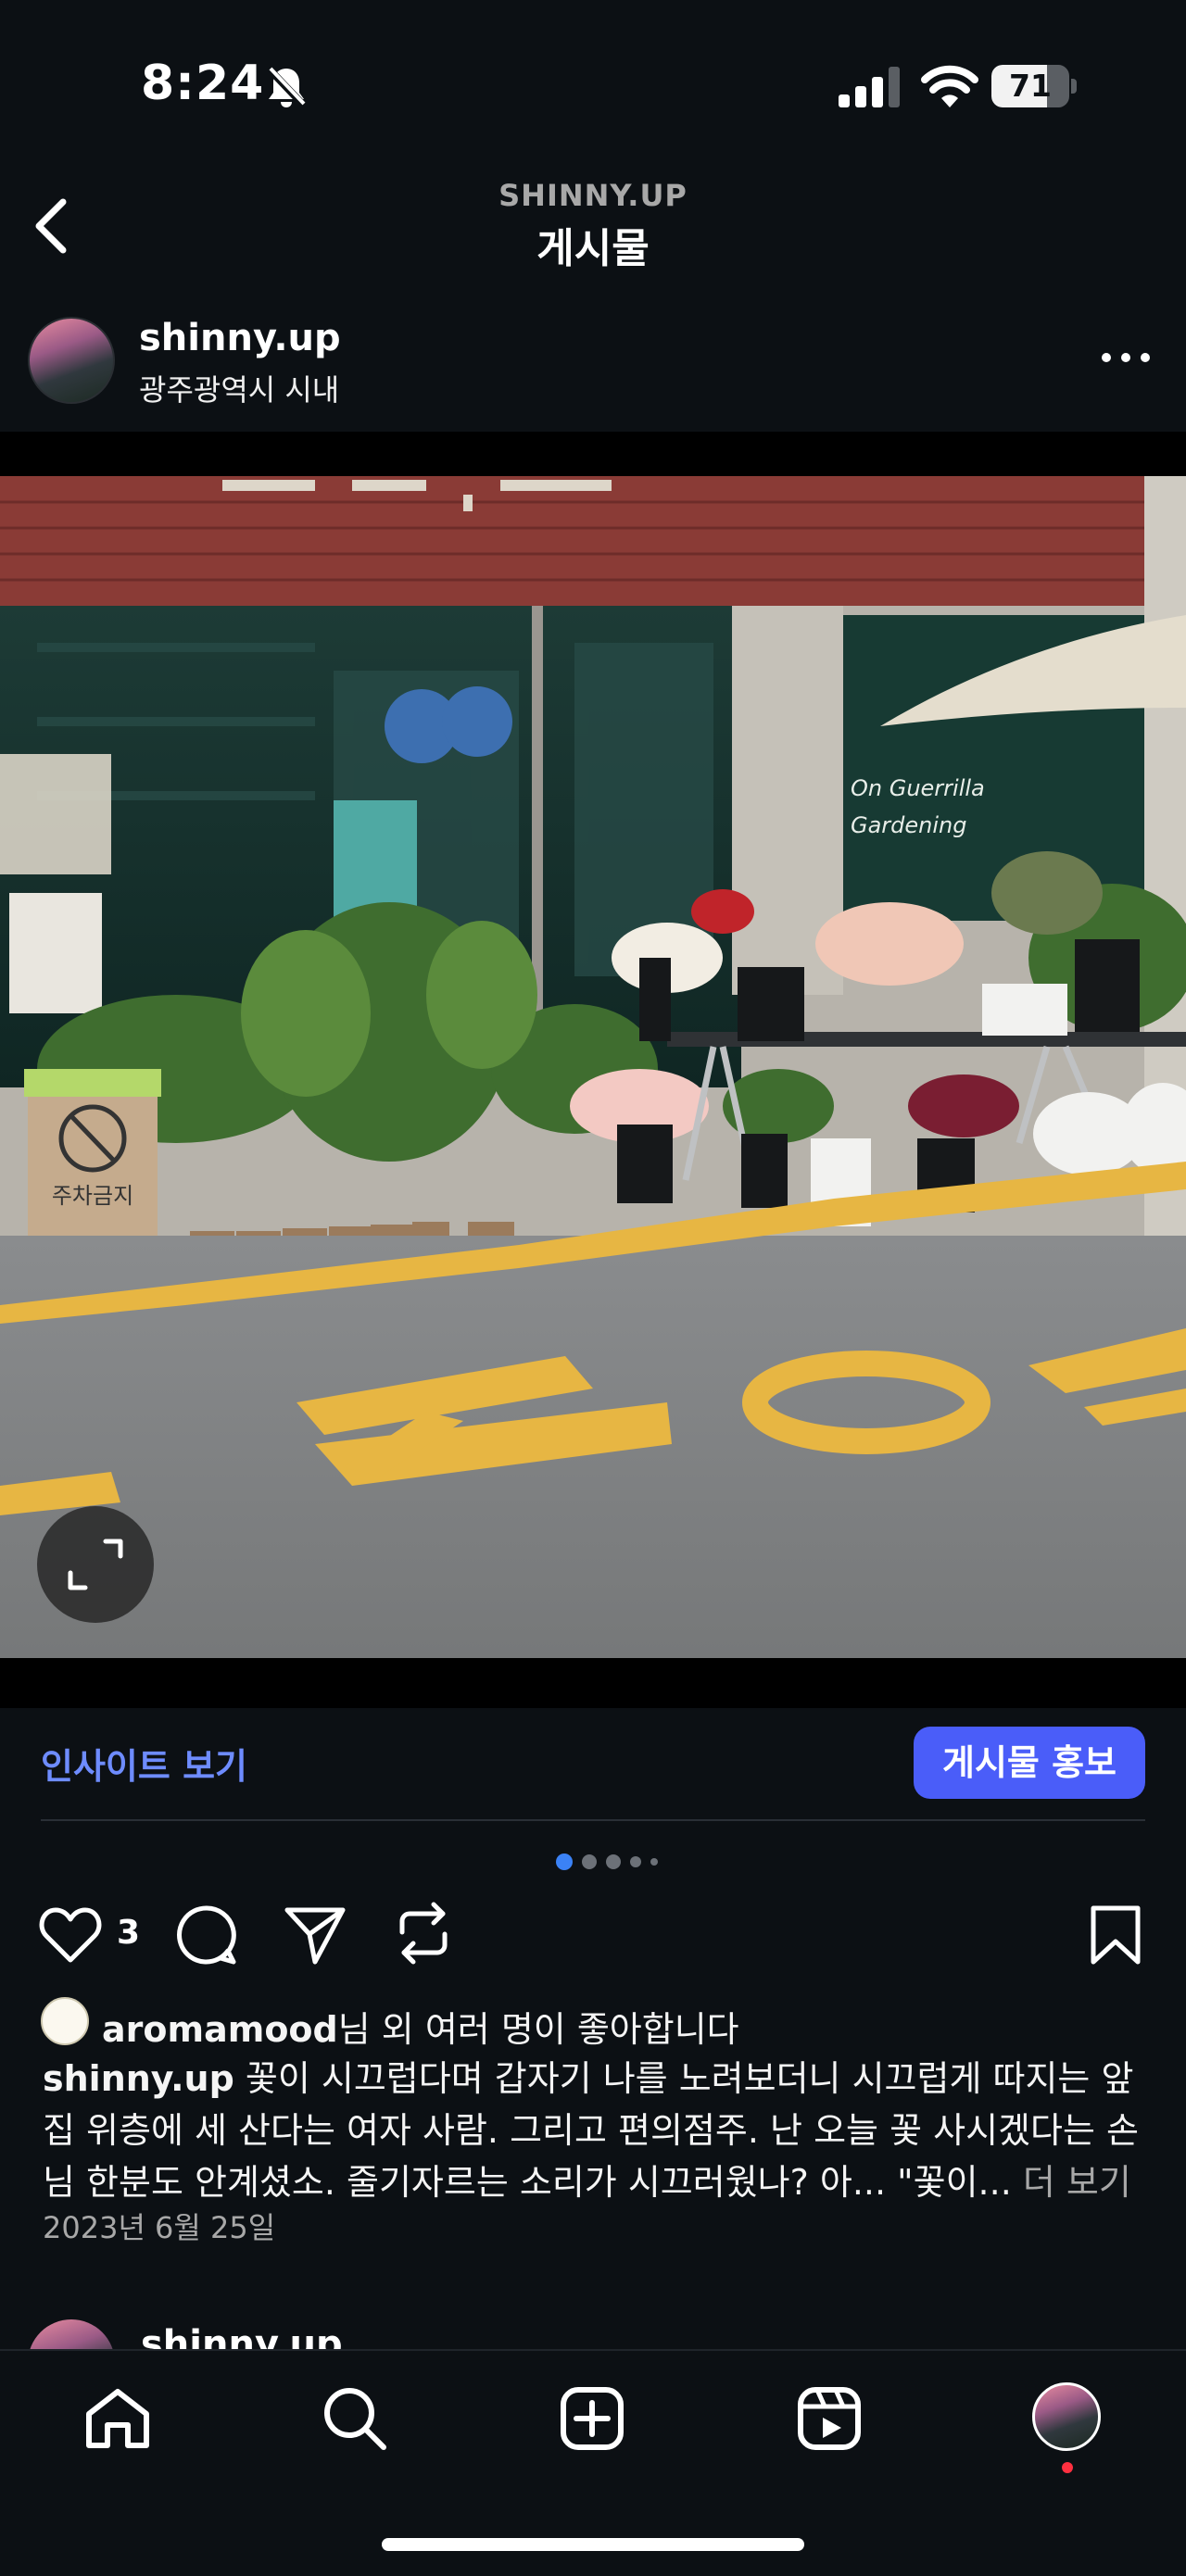  I want to click on author-username: shinny.up, so click(240, 338).